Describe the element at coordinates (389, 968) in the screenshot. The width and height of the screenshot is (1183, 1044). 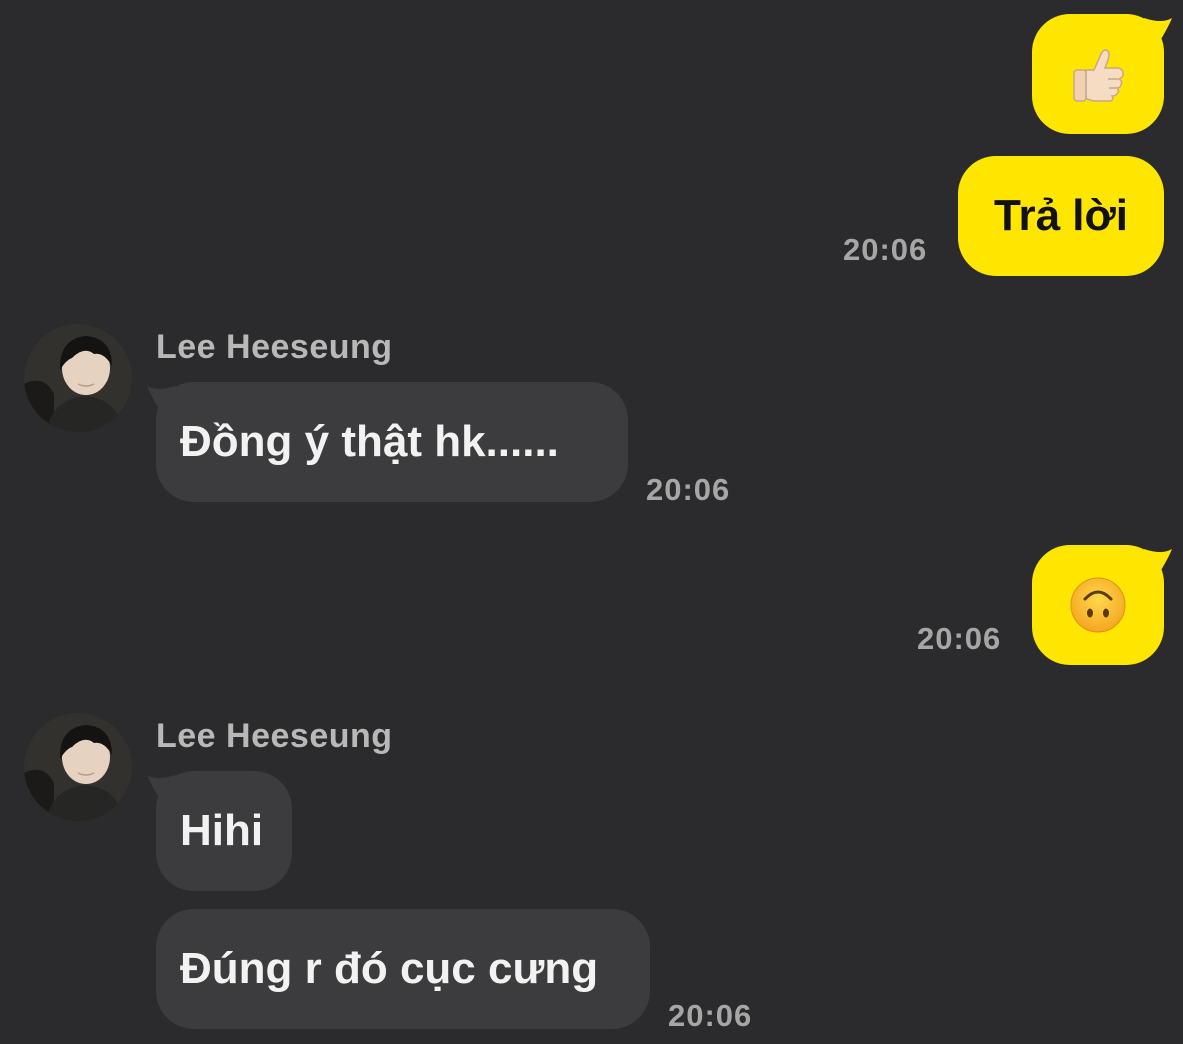
I see `message-text: Đúng r đó cục cưng` at that location.